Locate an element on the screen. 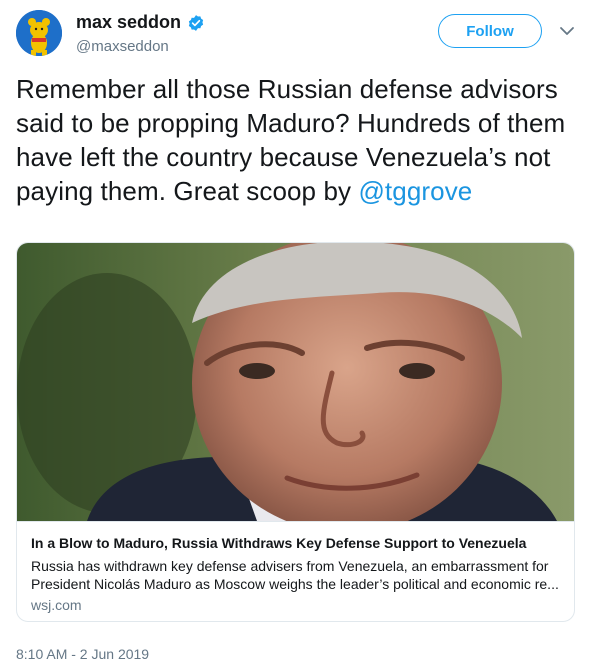 The width and height of the screenshot is (603, 668). tweet-timestamp: 8:10 AM - 2 Jun 2019 is located at coordinates (82, 654).